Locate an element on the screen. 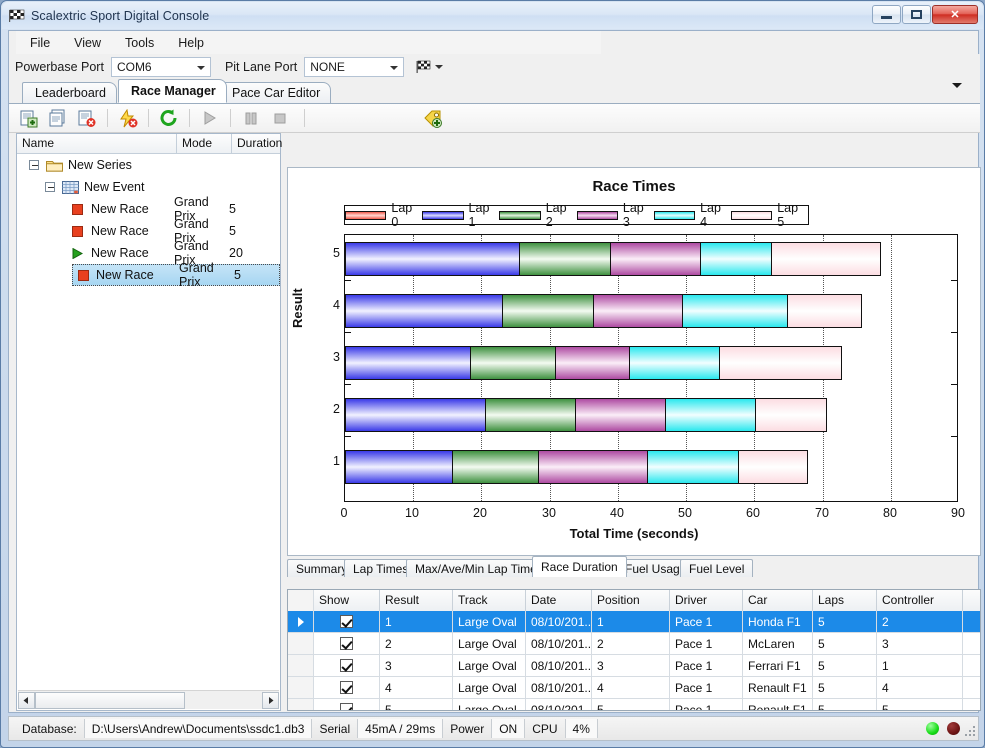  chart-title: Race Times is located at coordinates (634, 186).